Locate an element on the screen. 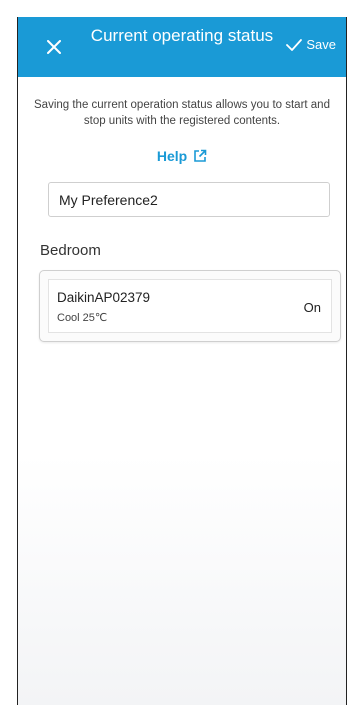 The width and height of the screenshot is (362, 711). help-label: Help is located at coordinates (172, 156).